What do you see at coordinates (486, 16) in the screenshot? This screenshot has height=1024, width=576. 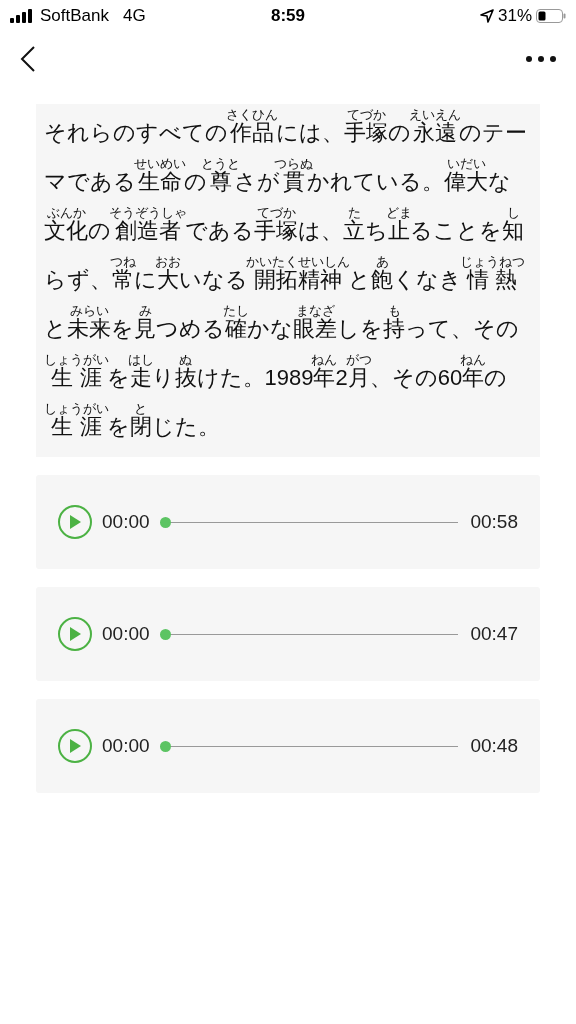 I see `location-arrow-icon` at bounding box center [486, 16].